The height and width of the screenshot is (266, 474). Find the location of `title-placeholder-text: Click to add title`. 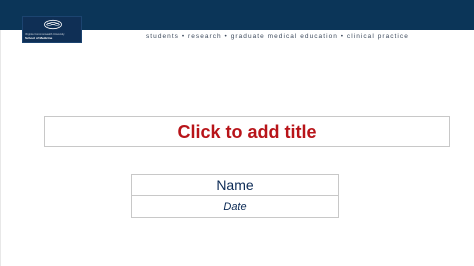

title-placeholder-text: Click to add title is located at coordinates (247, 131).